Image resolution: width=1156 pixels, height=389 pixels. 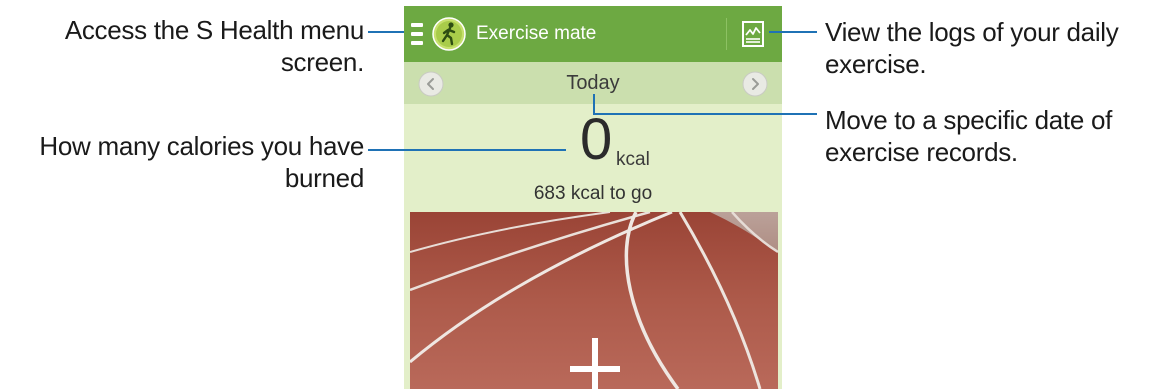 What do you see at coordinates (201, 162) in the screenshot?
I see `callout-calories-description: How many calories you have burned` at bounding box center [201, 162].